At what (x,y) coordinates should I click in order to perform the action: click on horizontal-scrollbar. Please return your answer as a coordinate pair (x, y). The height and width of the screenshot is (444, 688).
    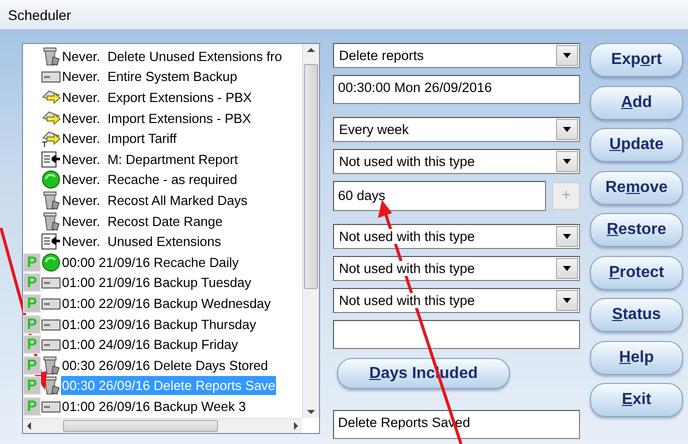
    Looking at the image, I should click on (162, 425).